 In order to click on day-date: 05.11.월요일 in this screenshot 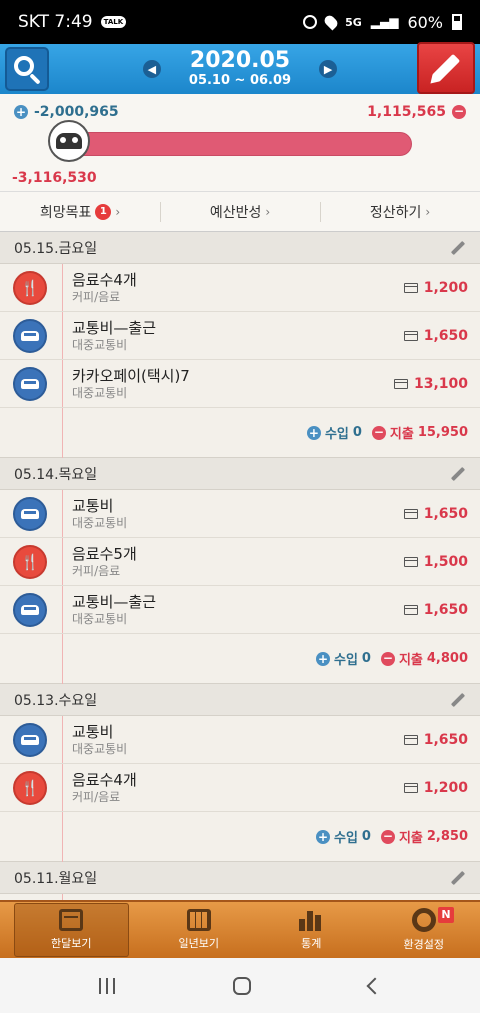, I will do `click(56, 878)`.